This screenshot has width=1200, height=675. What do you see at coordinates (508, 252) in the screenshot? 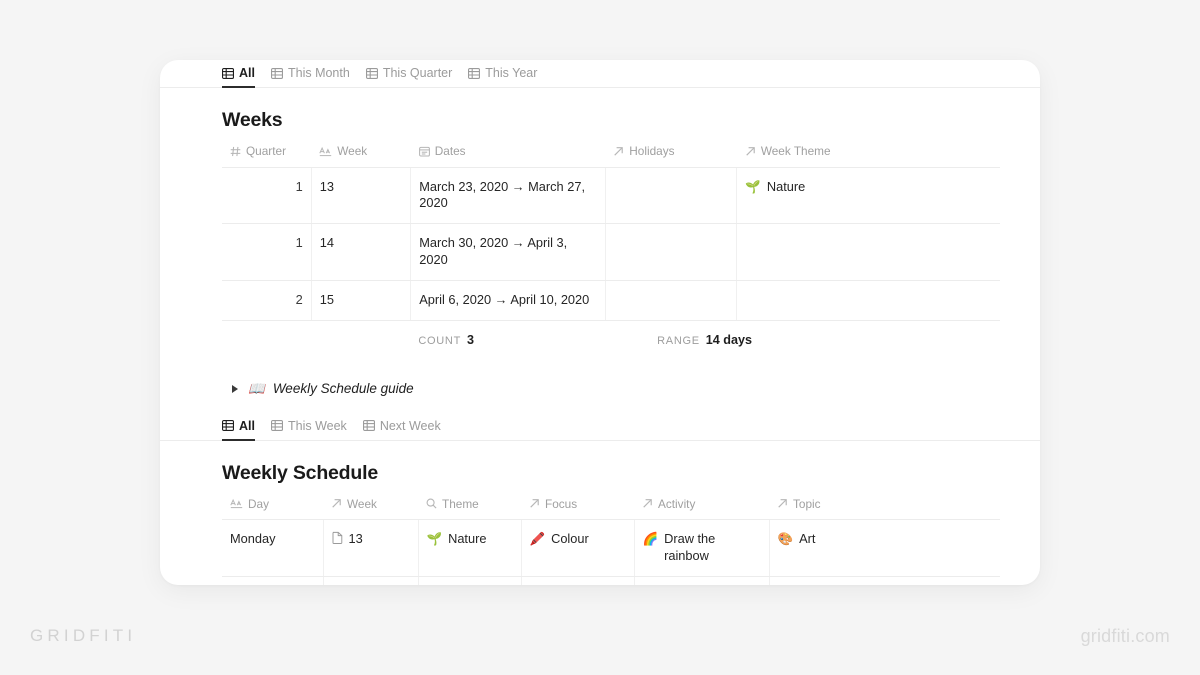
I see `cell-dates: March 30, 2020 → April 3, 2020` at bounding box center [508, 252].